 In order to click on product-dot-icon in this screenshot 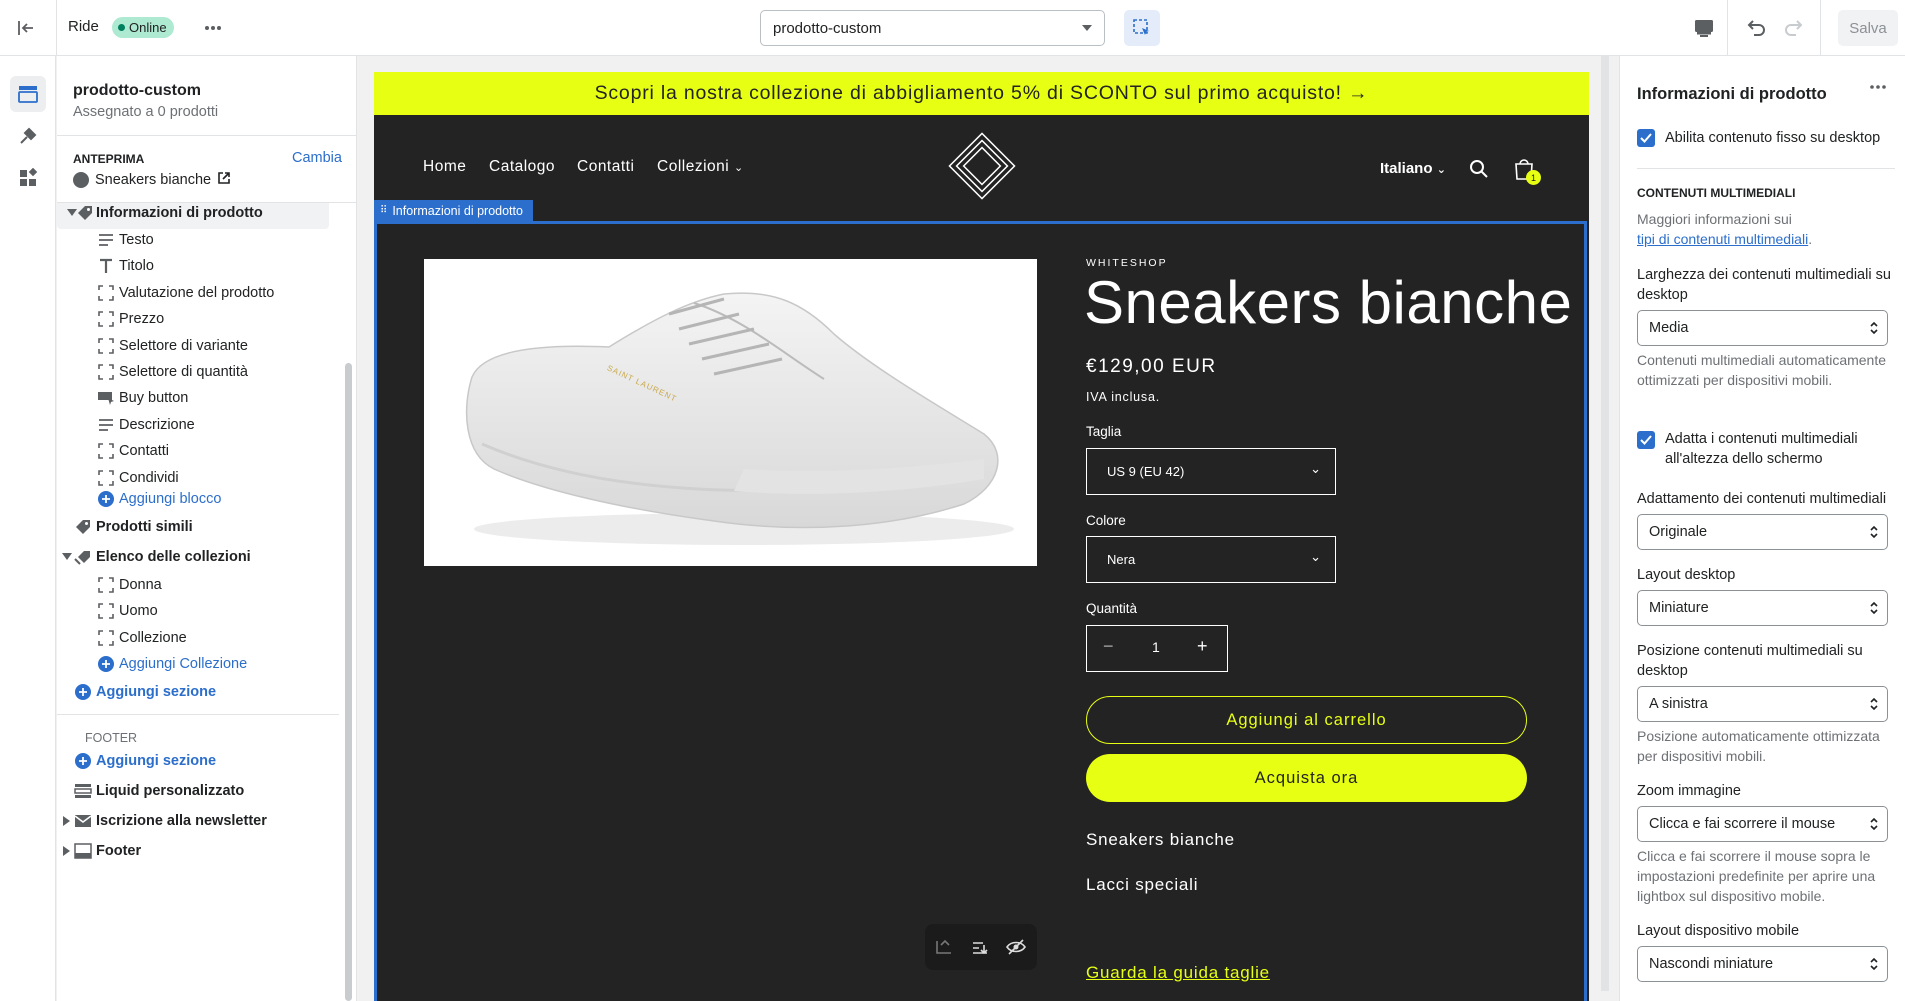, I will do `click(81, 180)`.